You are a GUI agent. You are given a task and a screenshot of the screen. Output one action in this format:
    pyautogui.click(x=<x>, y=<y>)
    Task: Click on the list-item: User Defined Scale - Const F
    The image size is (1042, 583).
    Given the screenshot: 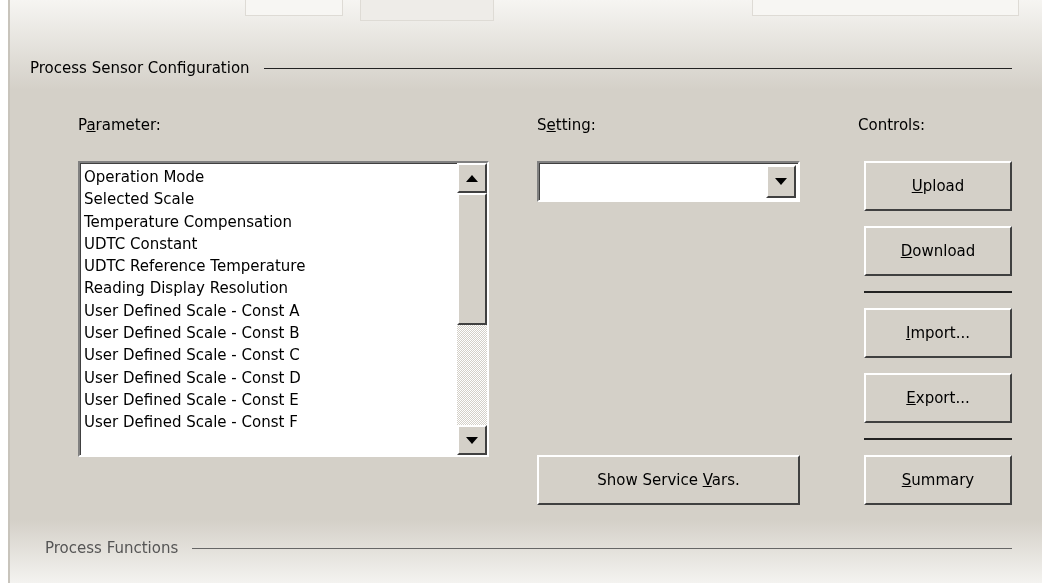 What is the action you would take?
    pyautogui.click(x=270, y=422)
    